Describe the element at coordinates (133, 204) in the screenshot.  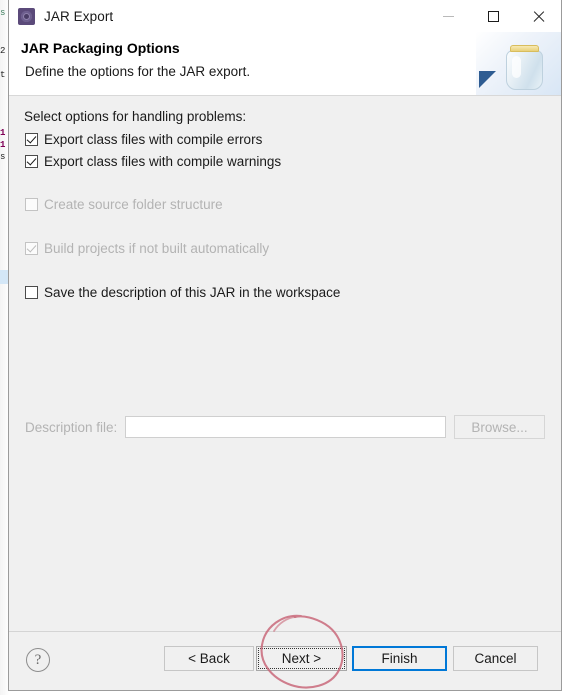
I see `checkbox-label: Create source folder structure` at that location.